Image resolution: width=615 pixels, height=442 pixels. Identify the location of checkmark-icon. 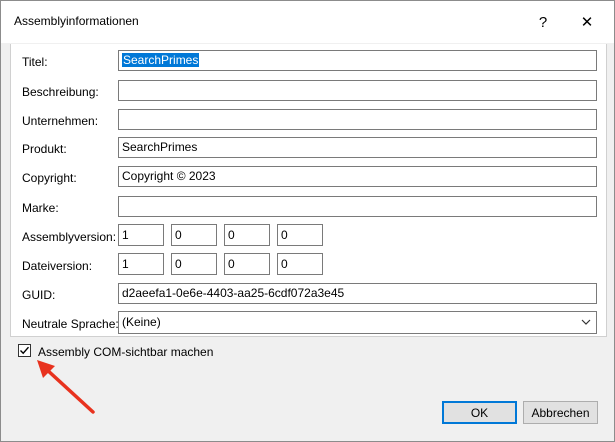
(25, 350).